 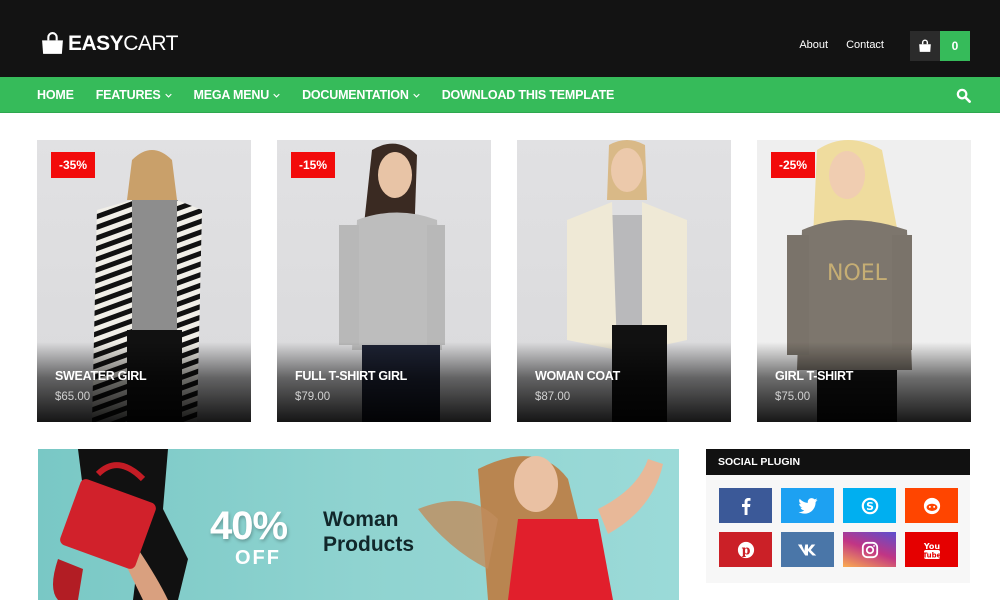 I want to click on svg-text: S, so click(x=870, y=506).